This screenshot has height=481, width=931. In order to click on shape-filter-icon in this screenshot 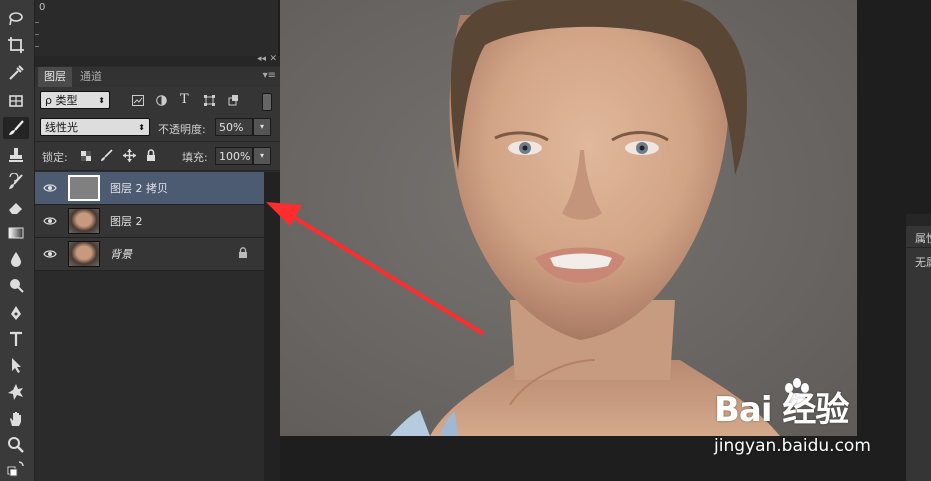, I will do `click(209, 100)`.